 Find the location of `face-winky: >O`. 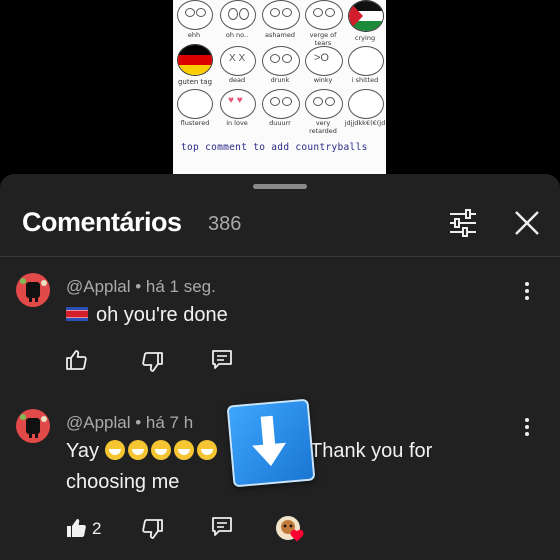

face-winky: >O is located at coordinates (324, 61).